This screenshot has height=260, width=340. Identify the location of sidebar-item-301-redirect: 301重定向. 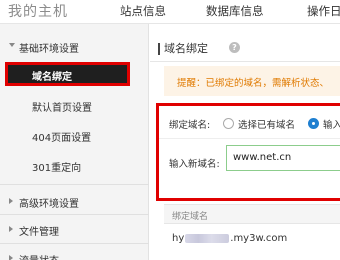
(74, 165).